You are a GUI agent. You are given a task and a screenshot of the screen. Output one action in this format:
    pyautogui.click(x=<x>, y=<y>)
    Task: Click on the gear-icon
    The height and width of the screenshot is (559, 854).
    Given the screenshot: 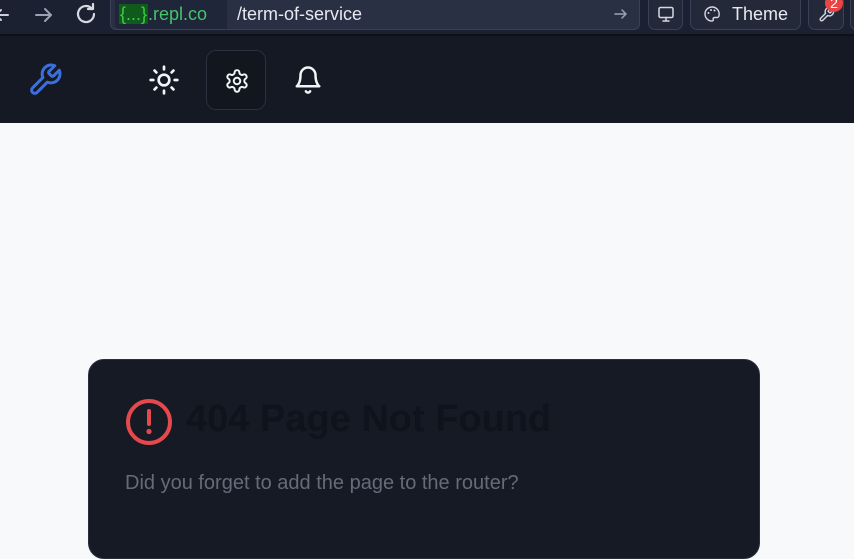 What is the action you would take?
    pyautogui.click(x=237, y=81)
    